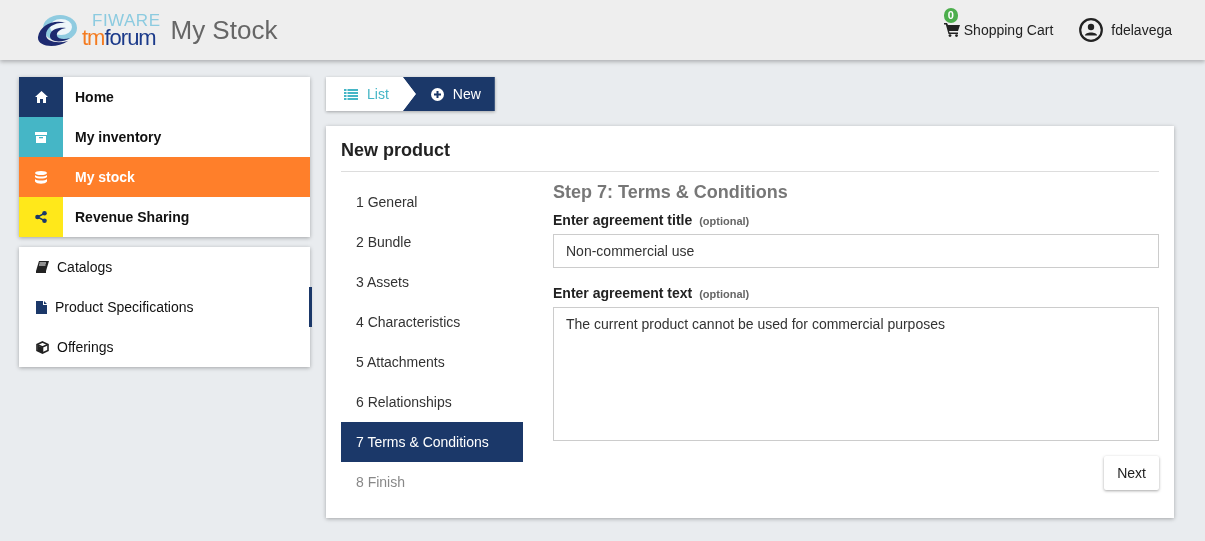 This screenshot has width=1205, height=541. I want to click on wizard-step: 2 Bundle, so click(432, 242).